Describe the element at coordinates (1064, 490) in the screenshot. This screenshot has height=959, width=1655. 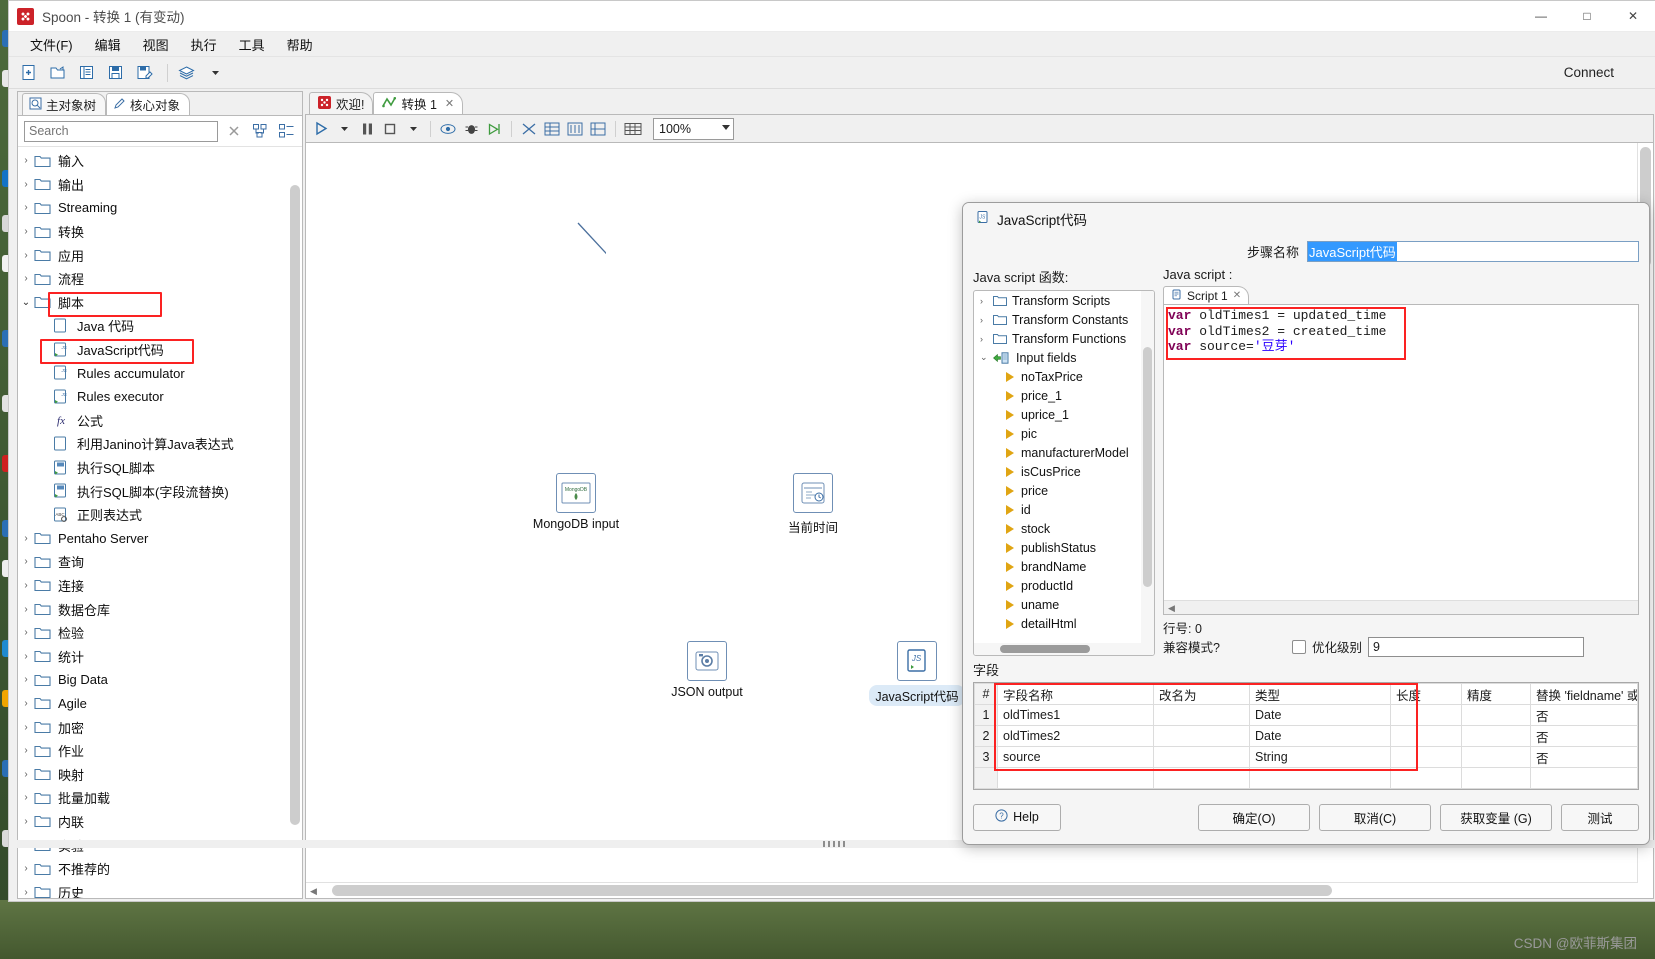
I see `fn-tree-item-price: price` at that location.